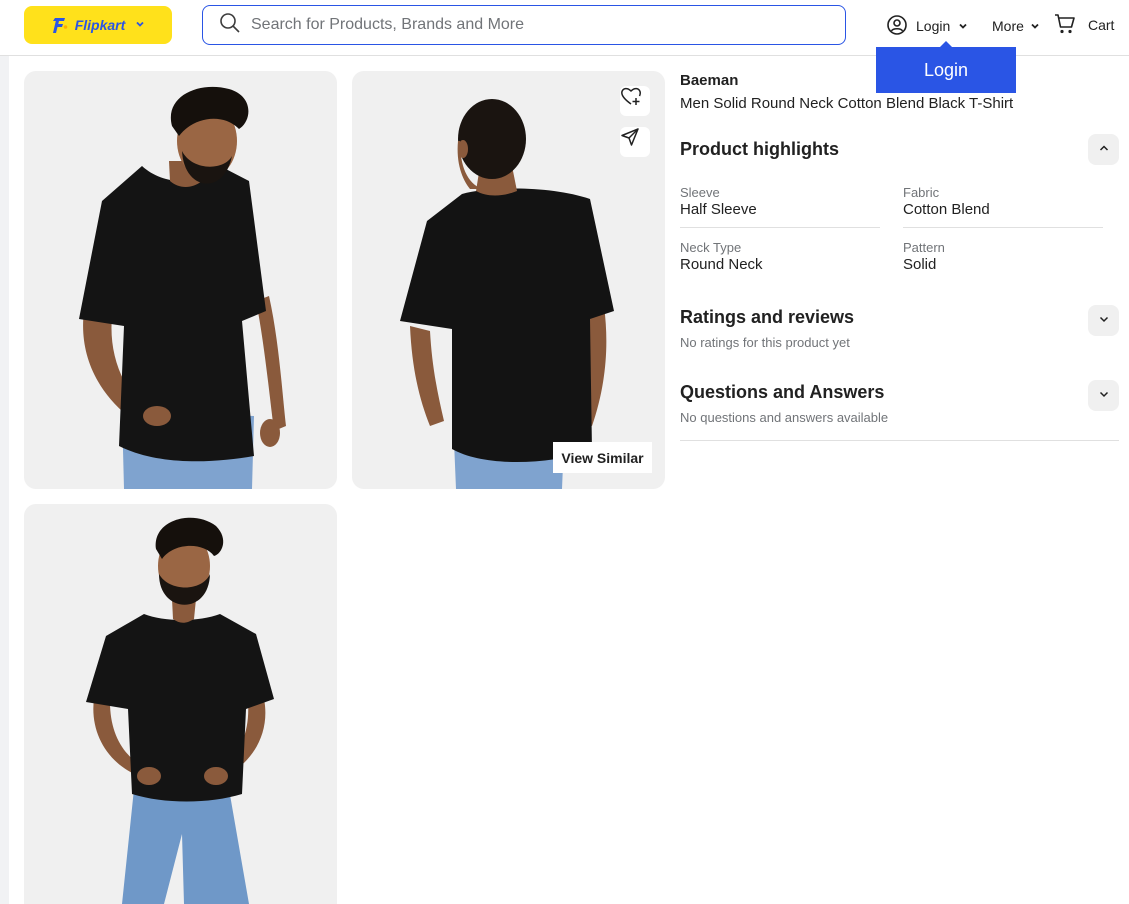  What do you see at coordinates (1065, 25) in the screenshot?
I see `cart-icon` at bounding box center [1065, 25].